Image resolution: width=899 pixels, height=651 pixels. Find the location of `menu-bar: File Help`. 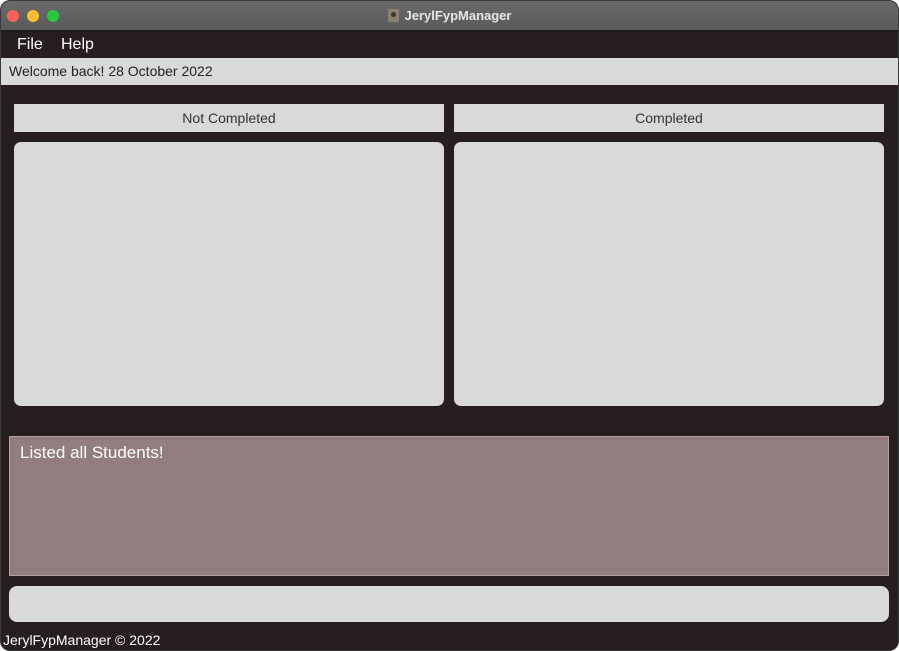

menu-bar: File Help is located at coordinates (449, 44).